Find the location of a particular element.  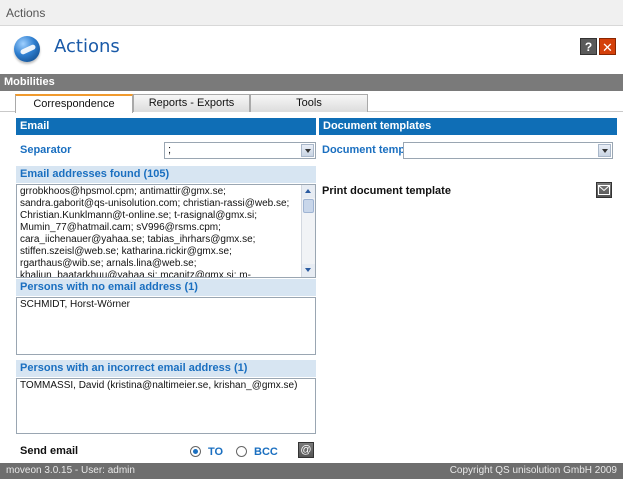

templates-panel-header: Document templates is located at coordinates (468, 126).